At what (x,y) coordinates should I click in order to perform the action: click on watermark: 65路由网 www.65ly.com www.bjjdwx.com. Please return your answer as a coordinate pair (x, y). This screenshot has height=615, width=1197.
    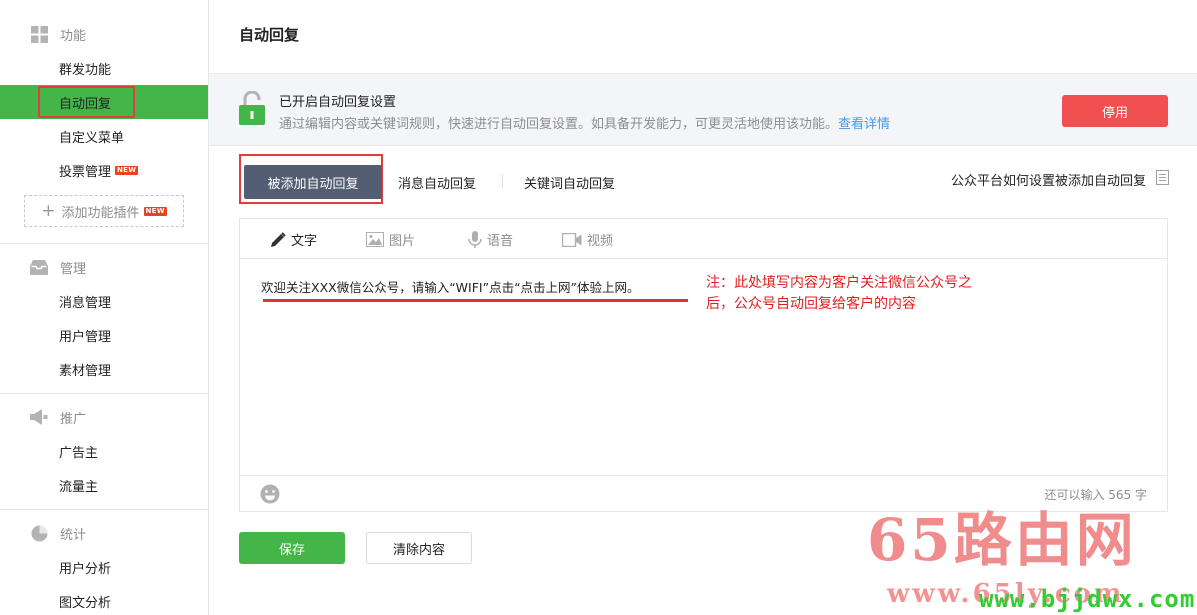
    Looking at the image, I should click on (1028, 554).